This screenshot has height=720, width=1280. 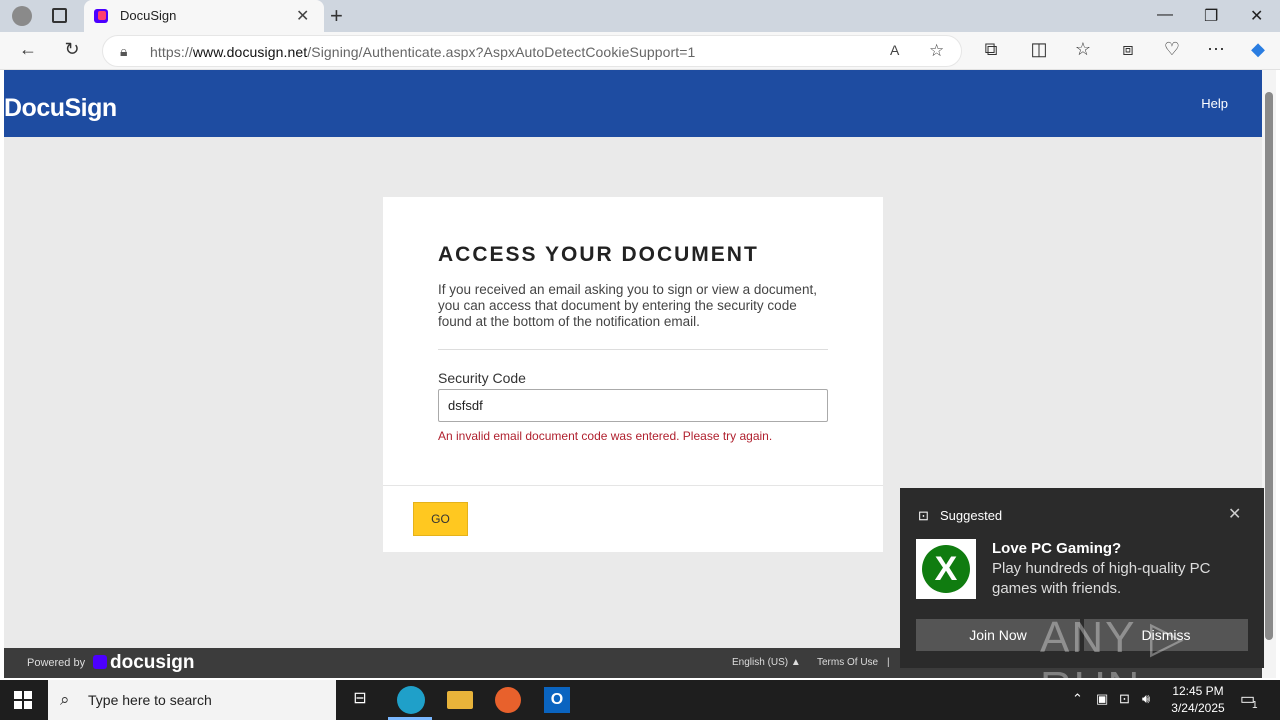 I want to click on copilot-icon: ◆, so click(x=1258, y=49).